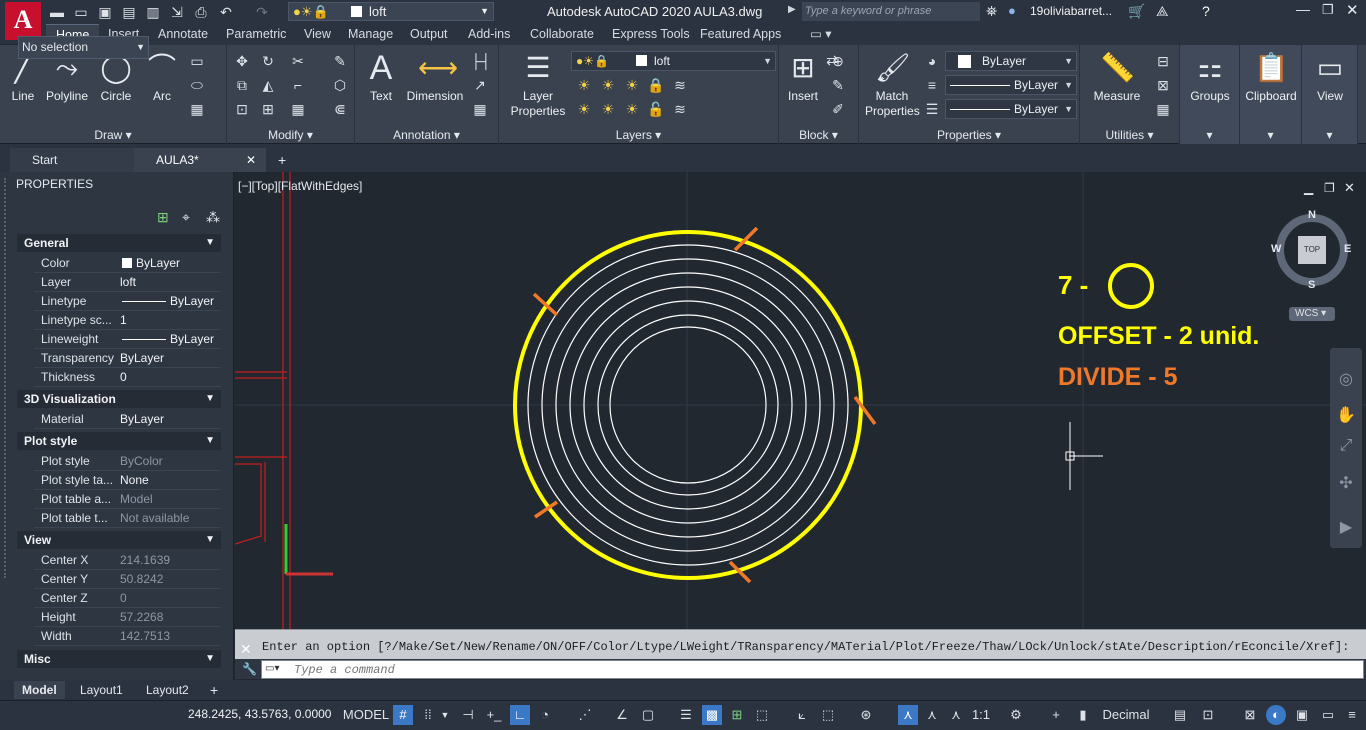 Image resolution: width=1366 pixels, height=730 pixels. Describe the element at coordinates (76, 160) in the screenshot. I see `tab-start: Start` at that location.